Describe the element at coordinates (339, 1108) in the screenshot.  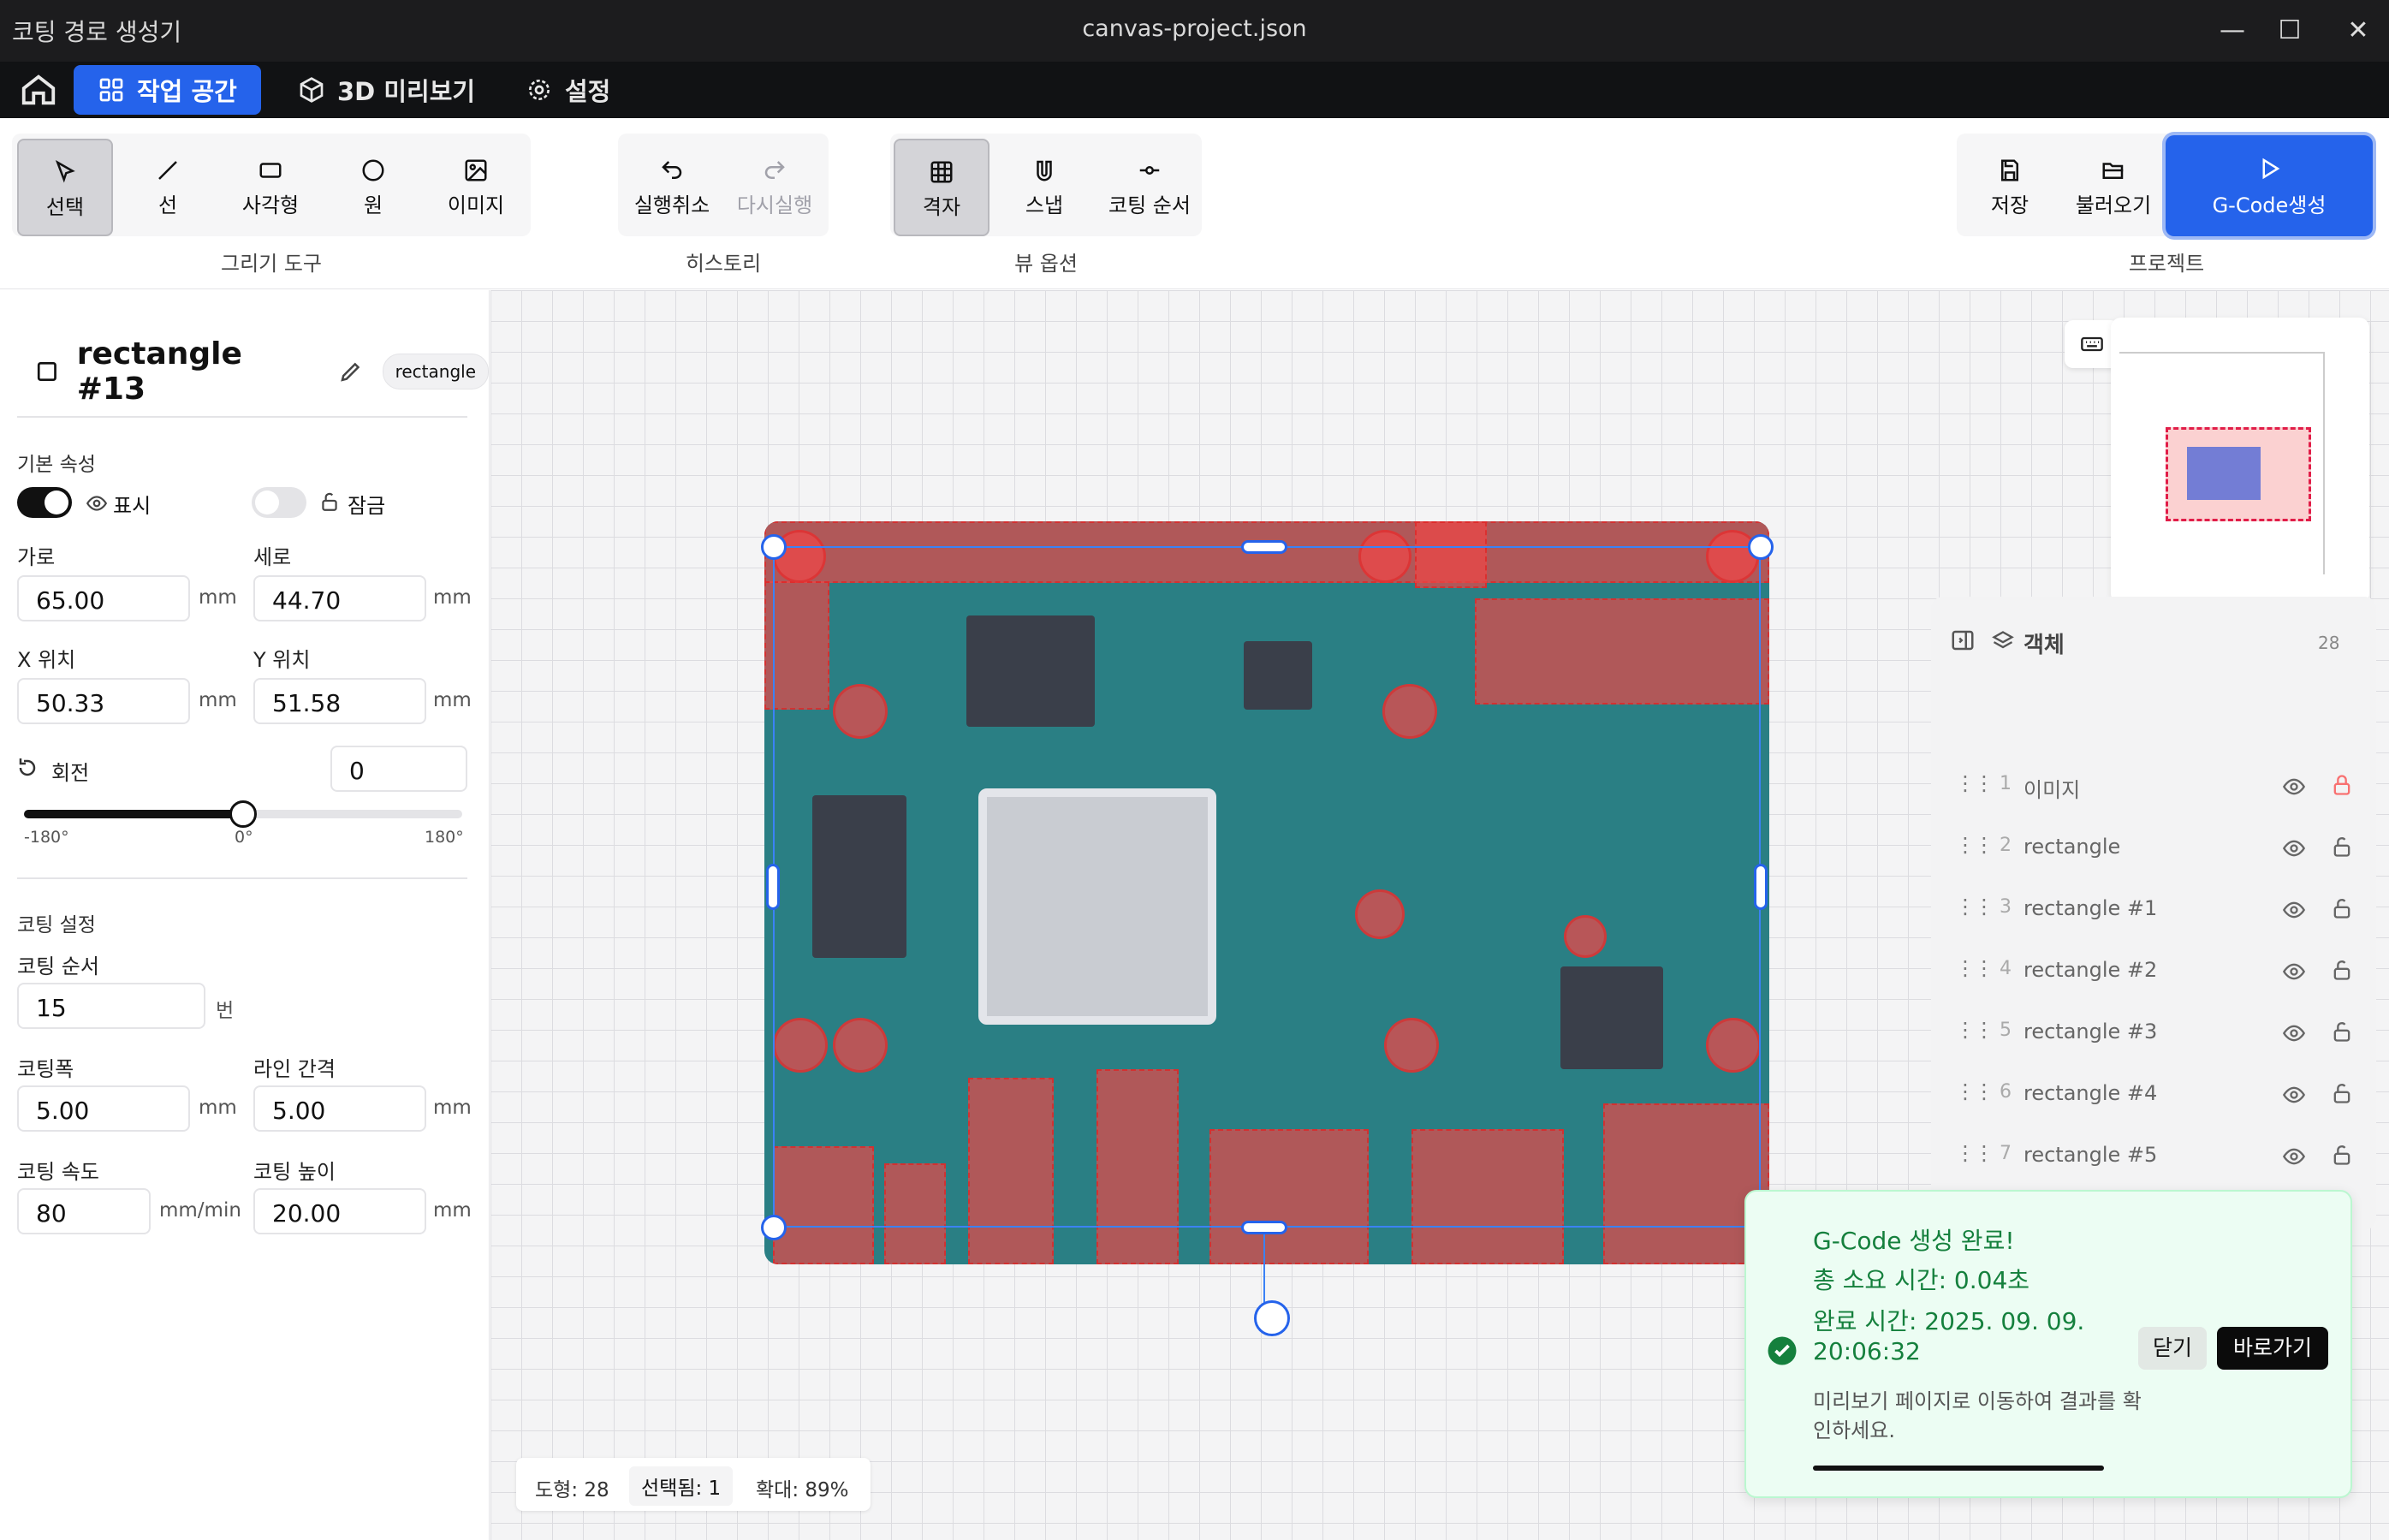
I see `line-spacing-input: 5.00` at that location.